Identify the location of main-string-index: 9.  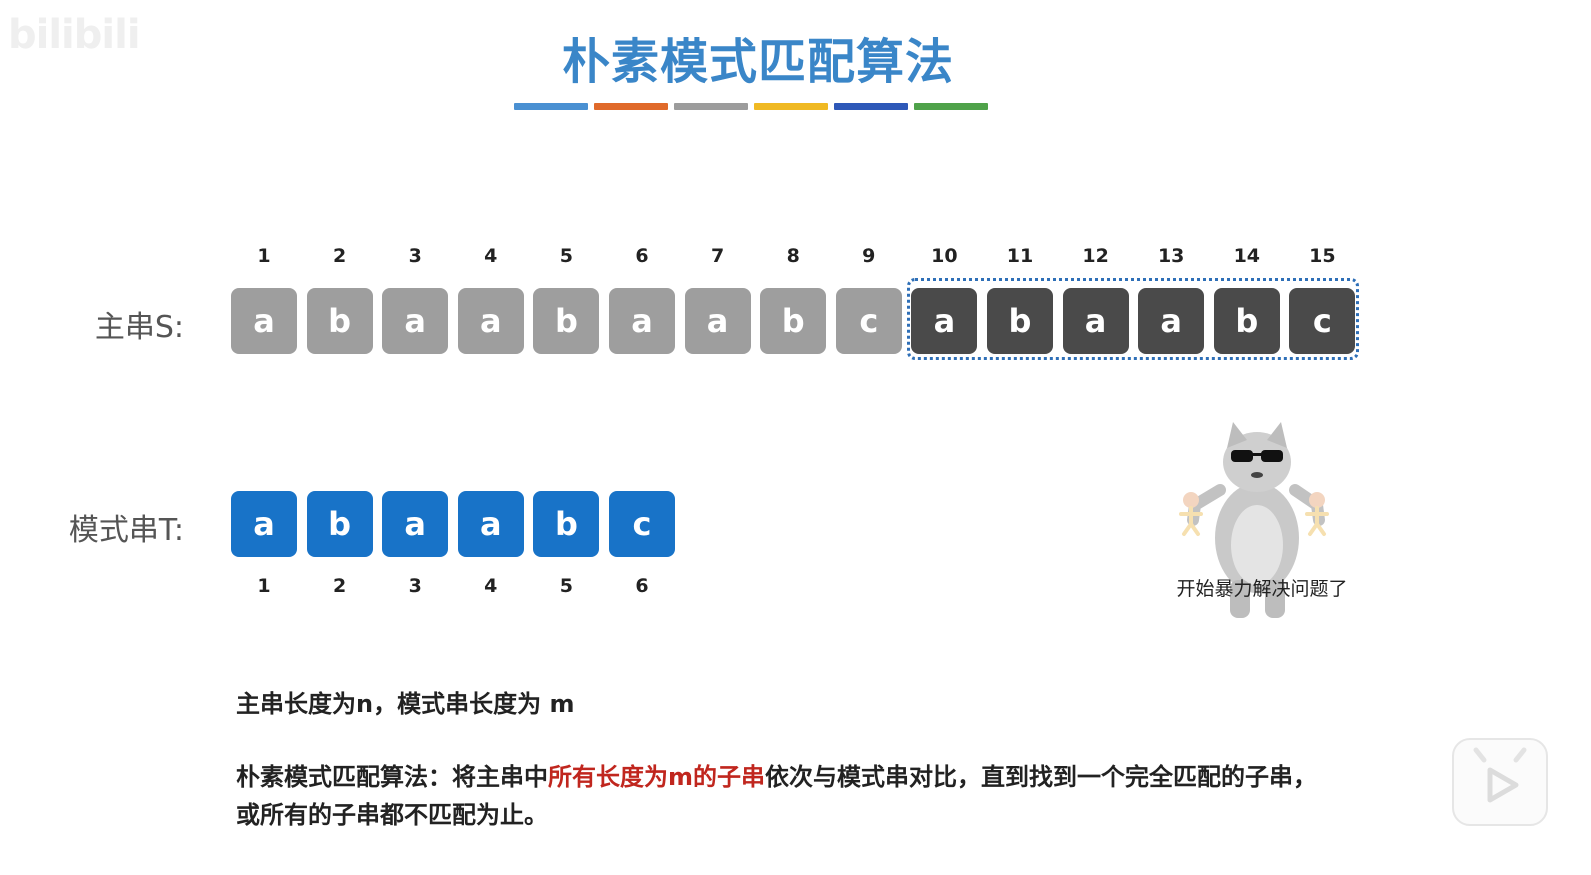
(869, 256).